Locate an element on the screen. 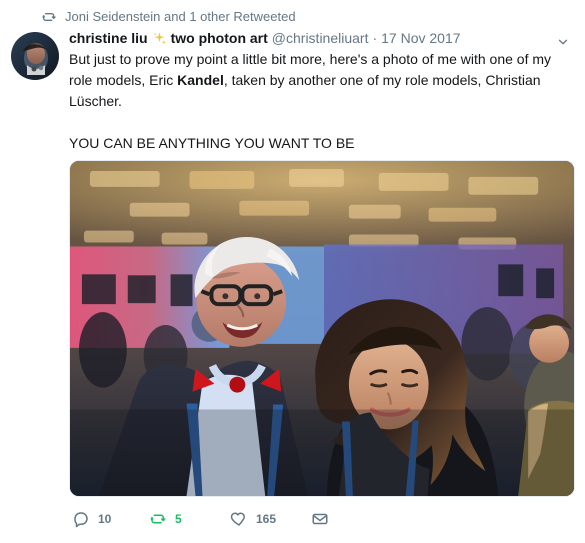  like-action: 165 is located at coordinates (253, 519).